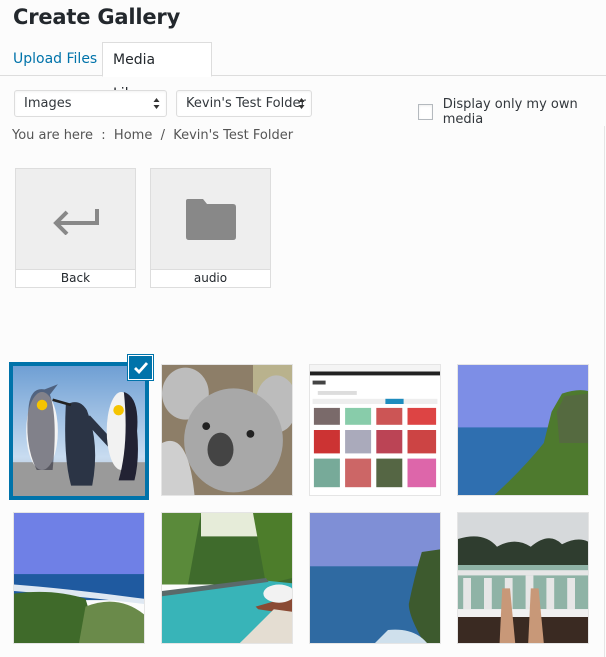 Image resolution: width=606 pixels, height=657 pixels. What do you see at coordinates (210, 278) in the screenshot?
I see `folder-label: audio` at bounding box center [210, 278].